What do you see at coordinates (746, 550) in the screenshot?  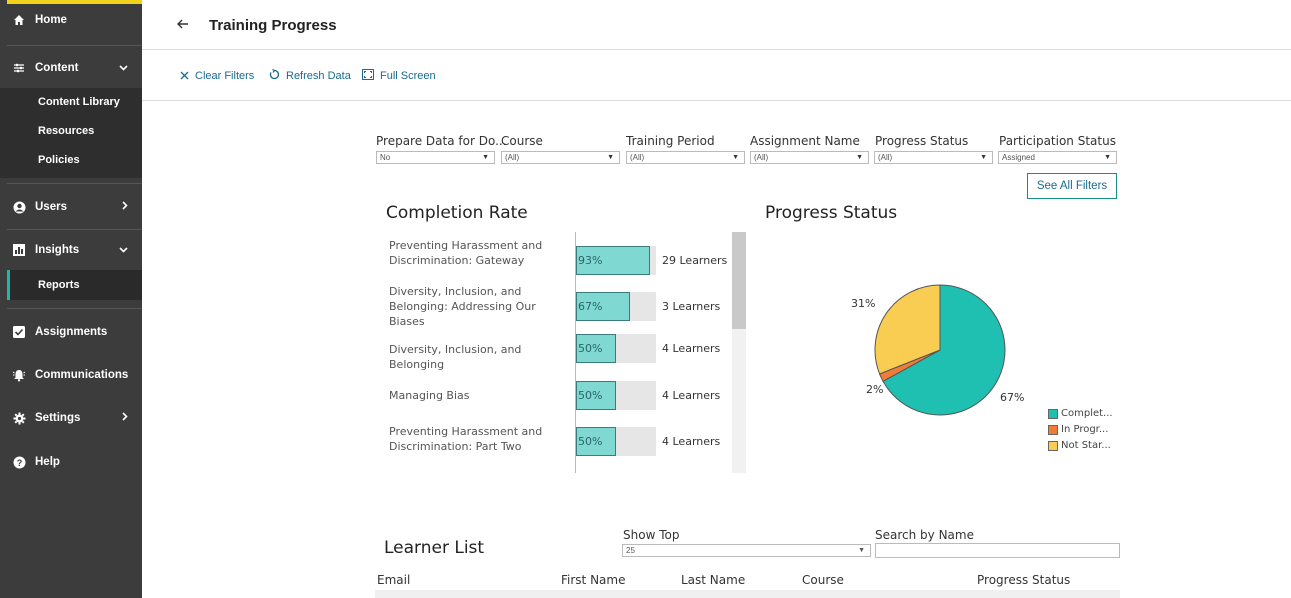 I see `show-top-select: 25 ▼` at bounding box center [746, 550].